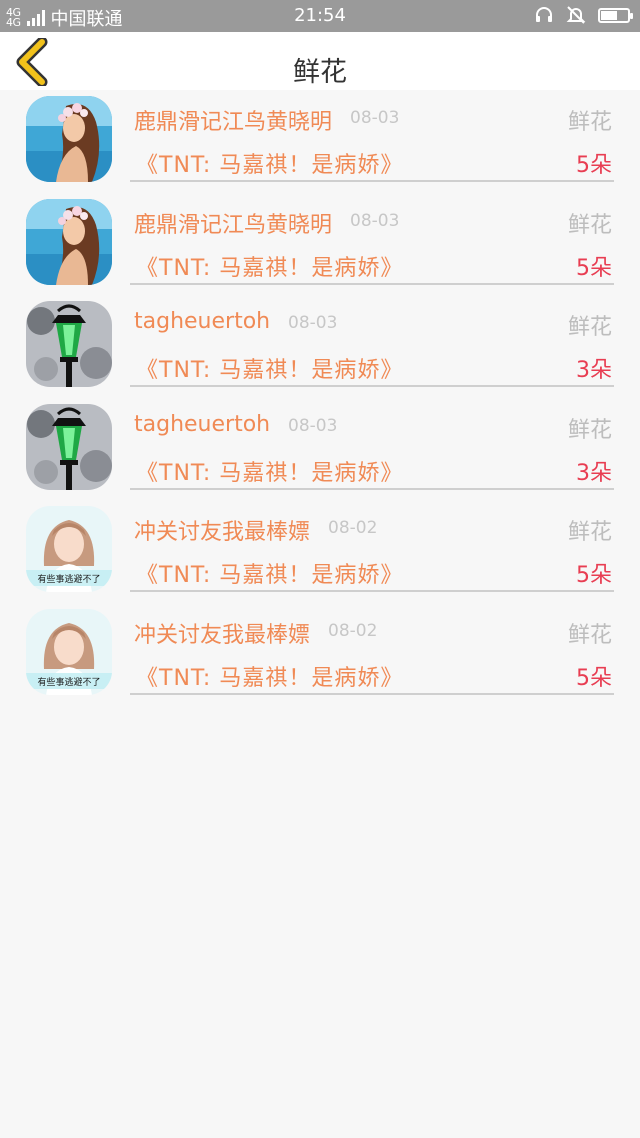 This screenshot has width=640, height=1138. What do you see at coordinates (320, 72) in the screenshot?
I see `page-title: 鲜花` at bounding box center [320, 72].